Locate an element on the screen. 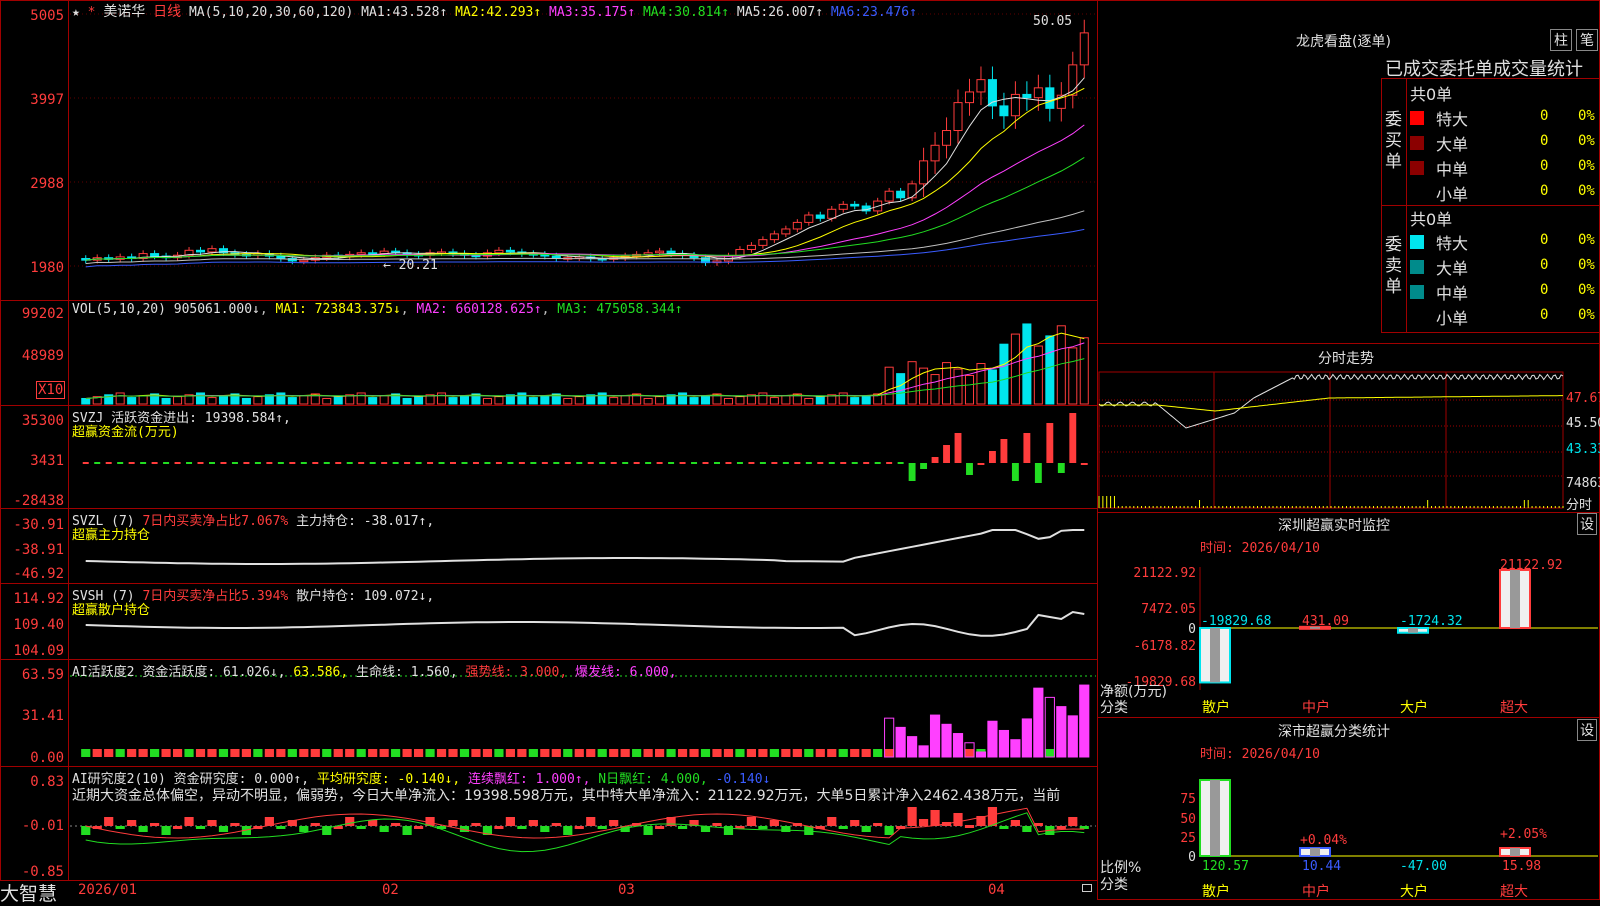 The width and height of the screenshot is (1600, 906). buy-color-swatch is located at coordinates (1417, 118).